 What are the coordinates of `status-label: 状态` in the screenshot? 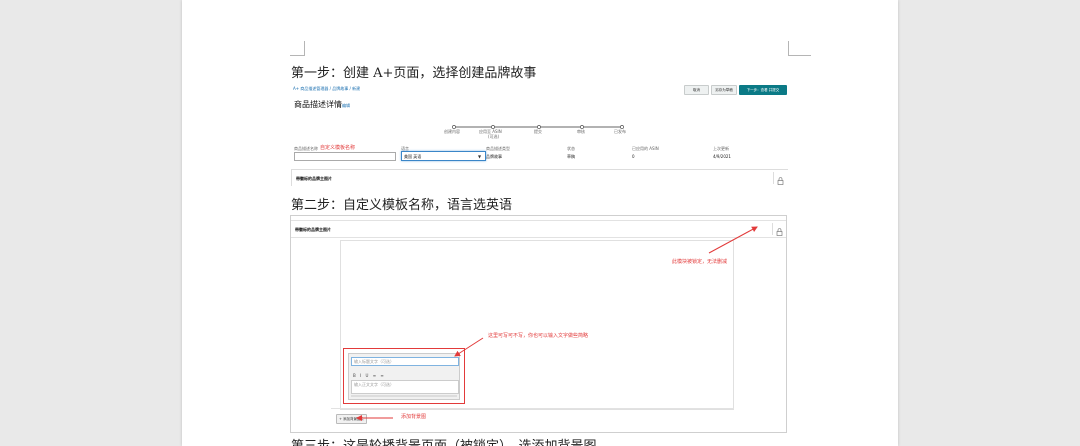 It's located at (571, 148).